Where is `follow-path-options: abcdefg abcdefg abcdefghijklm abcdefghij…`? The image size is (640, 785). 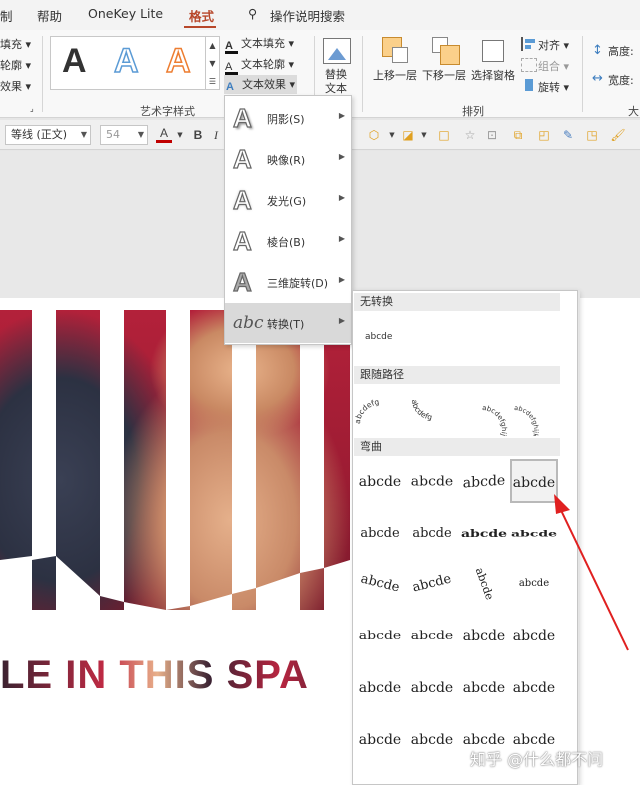
follow-path-options: abcdefg abcdefg abcdefghijklm abcdefghij… is located at coordinates (459, 410).